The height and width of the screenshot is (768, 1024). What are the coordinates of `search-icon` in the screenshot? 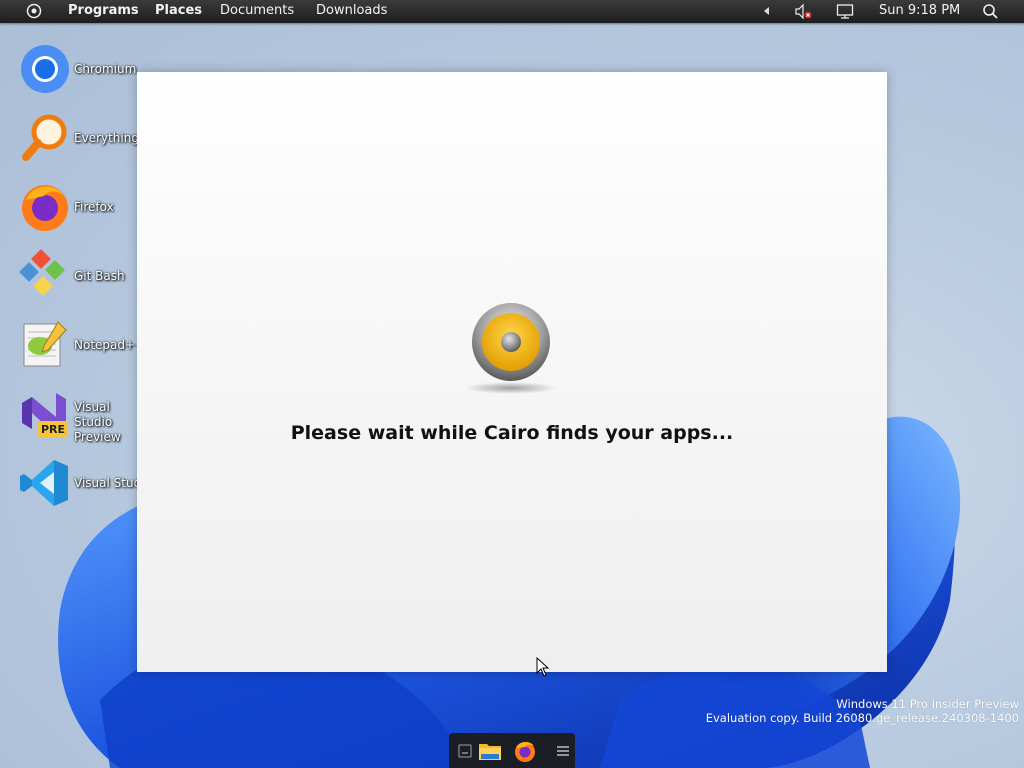 It's located at (990, 11).